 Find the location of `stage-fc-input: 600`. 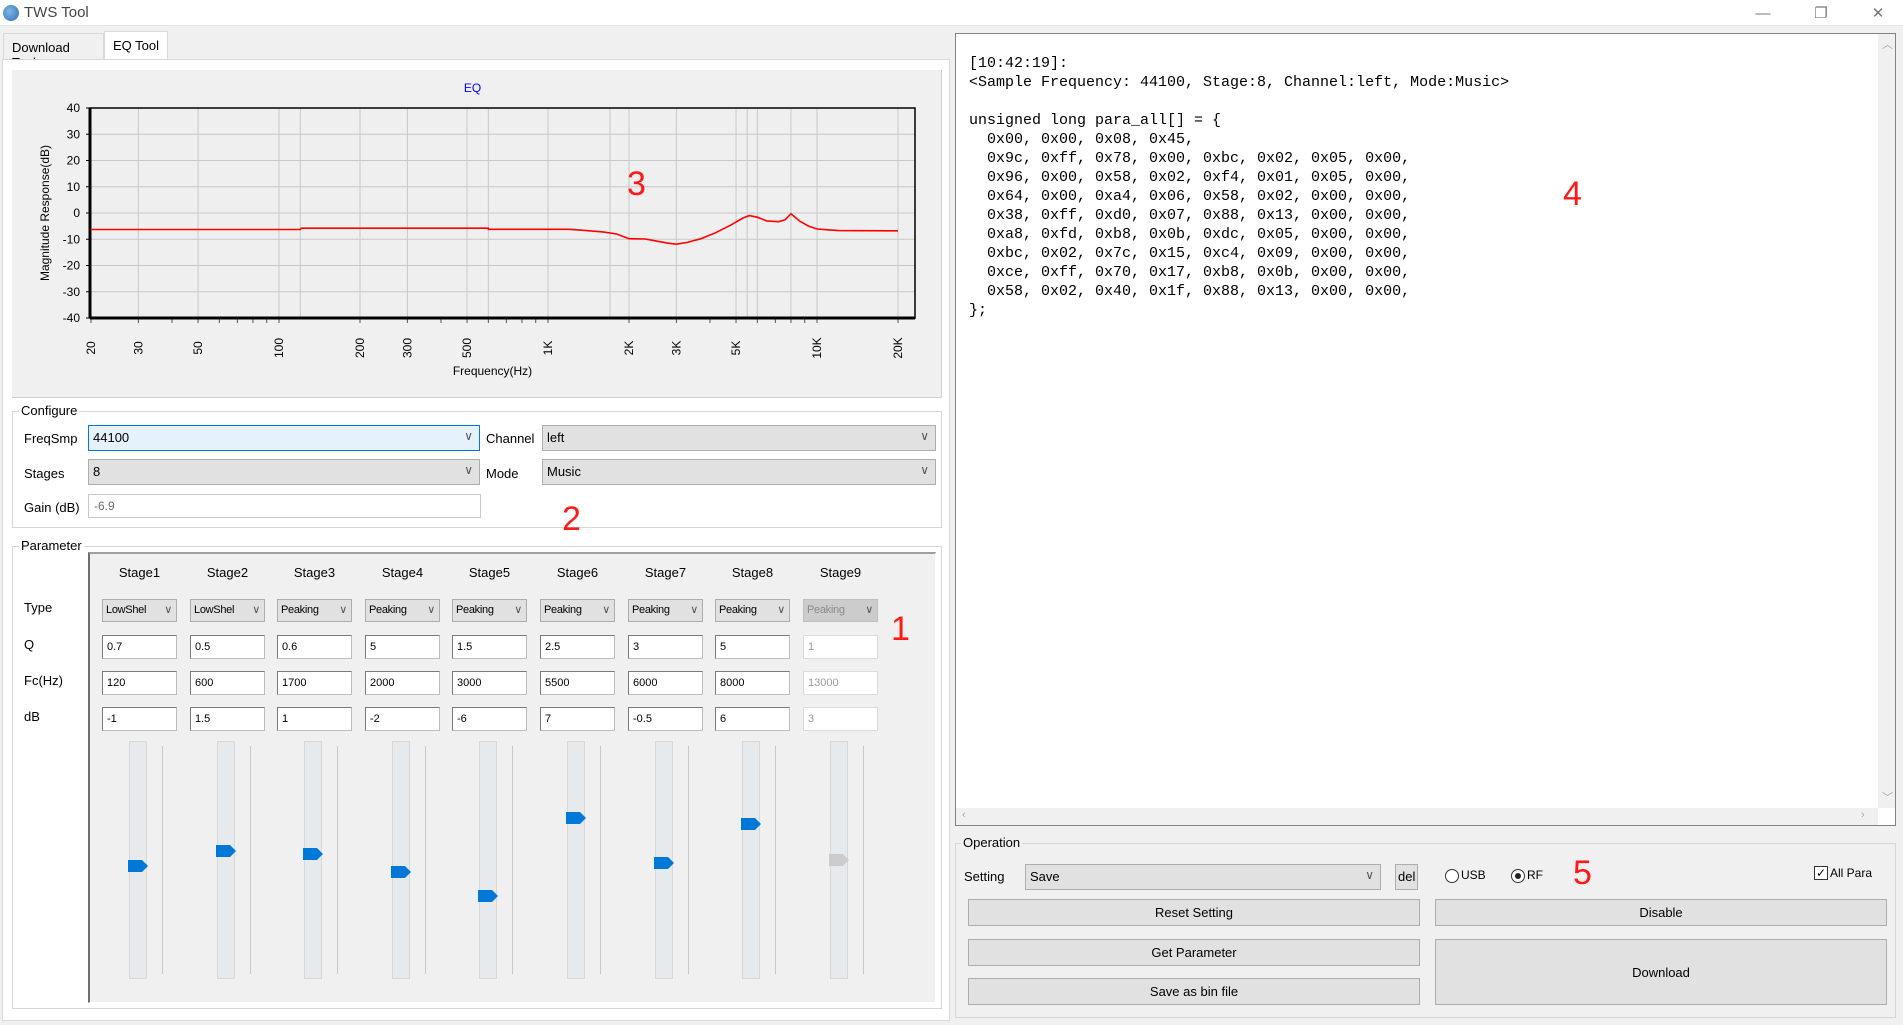

stage-fc-input: 600 is located at coordinates (227, 683).